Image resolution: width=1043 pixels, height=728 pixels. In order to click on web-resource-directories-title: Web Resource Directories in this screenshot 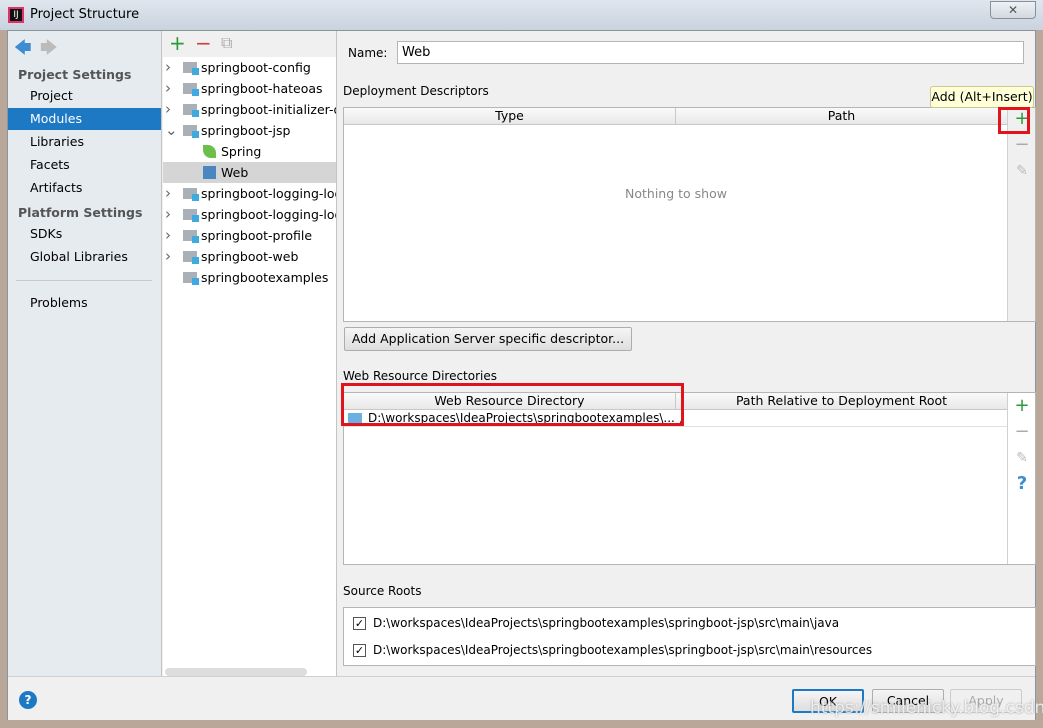, I will do `click(420, 376)`.